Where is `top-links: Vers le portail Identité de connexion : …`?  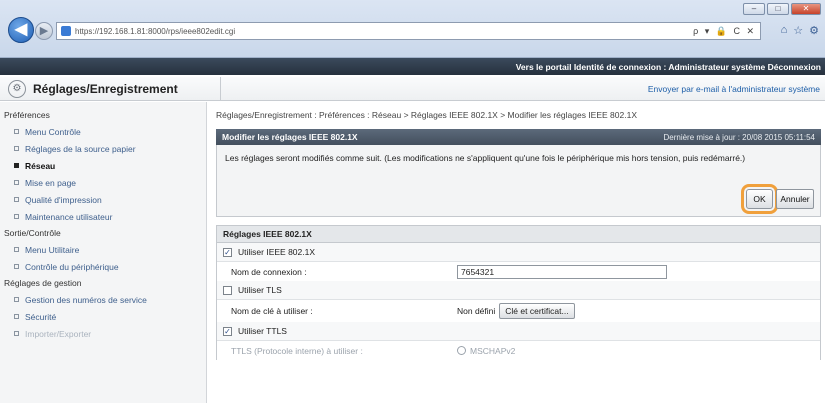 top-links: Vers le portail Identité de connexion : … is located at coordinates (668, 67).